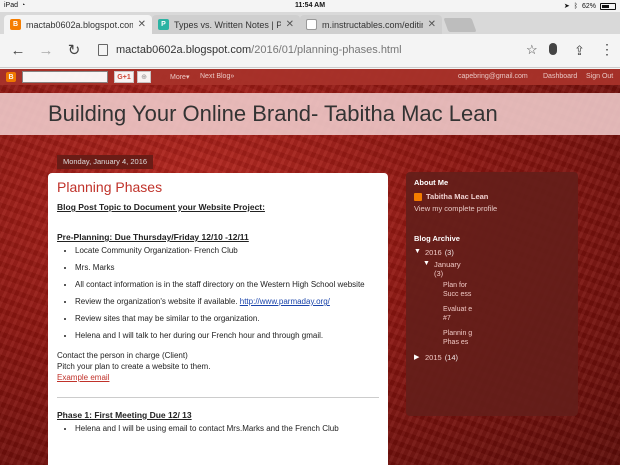 This screenshot has width=620, height=465. I want to click on share-button: ⊕, so click(144, 77).